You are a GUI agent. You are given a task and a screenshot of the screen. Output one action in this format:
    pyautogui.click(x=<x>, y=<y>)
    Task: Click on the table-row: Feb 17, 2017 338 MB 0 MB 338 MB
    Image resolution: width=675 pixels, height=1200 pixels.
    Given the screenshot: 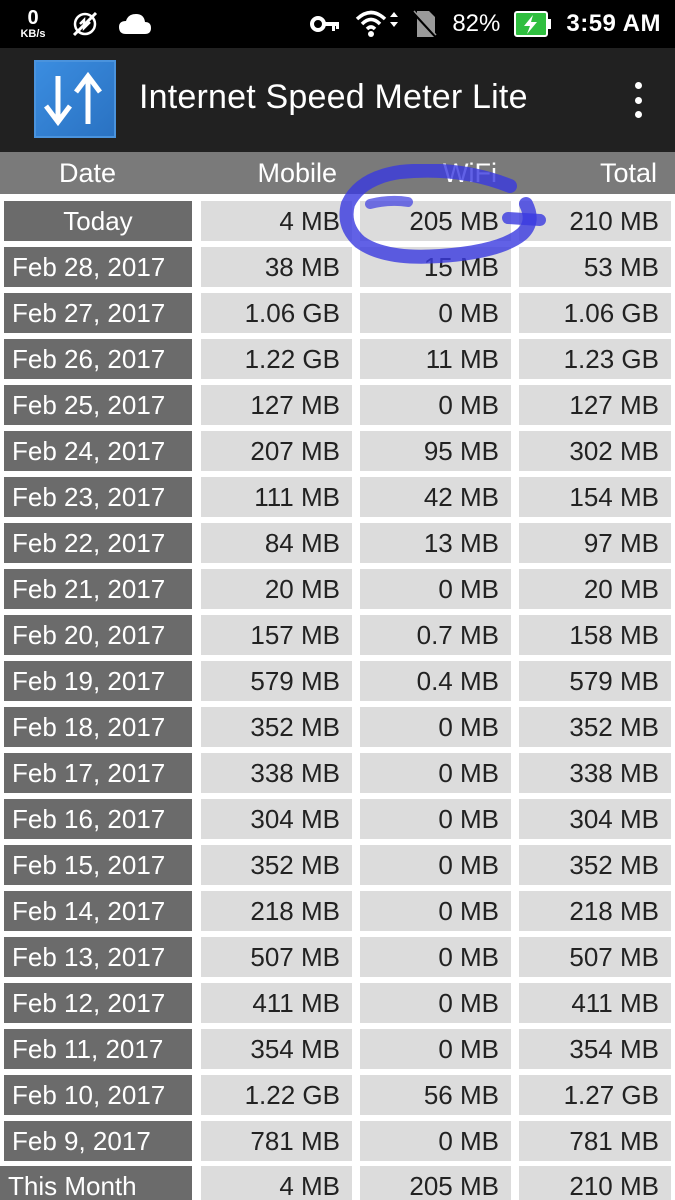 What is the action you would take?
    pyautogui.click(x=337, y=773)
    